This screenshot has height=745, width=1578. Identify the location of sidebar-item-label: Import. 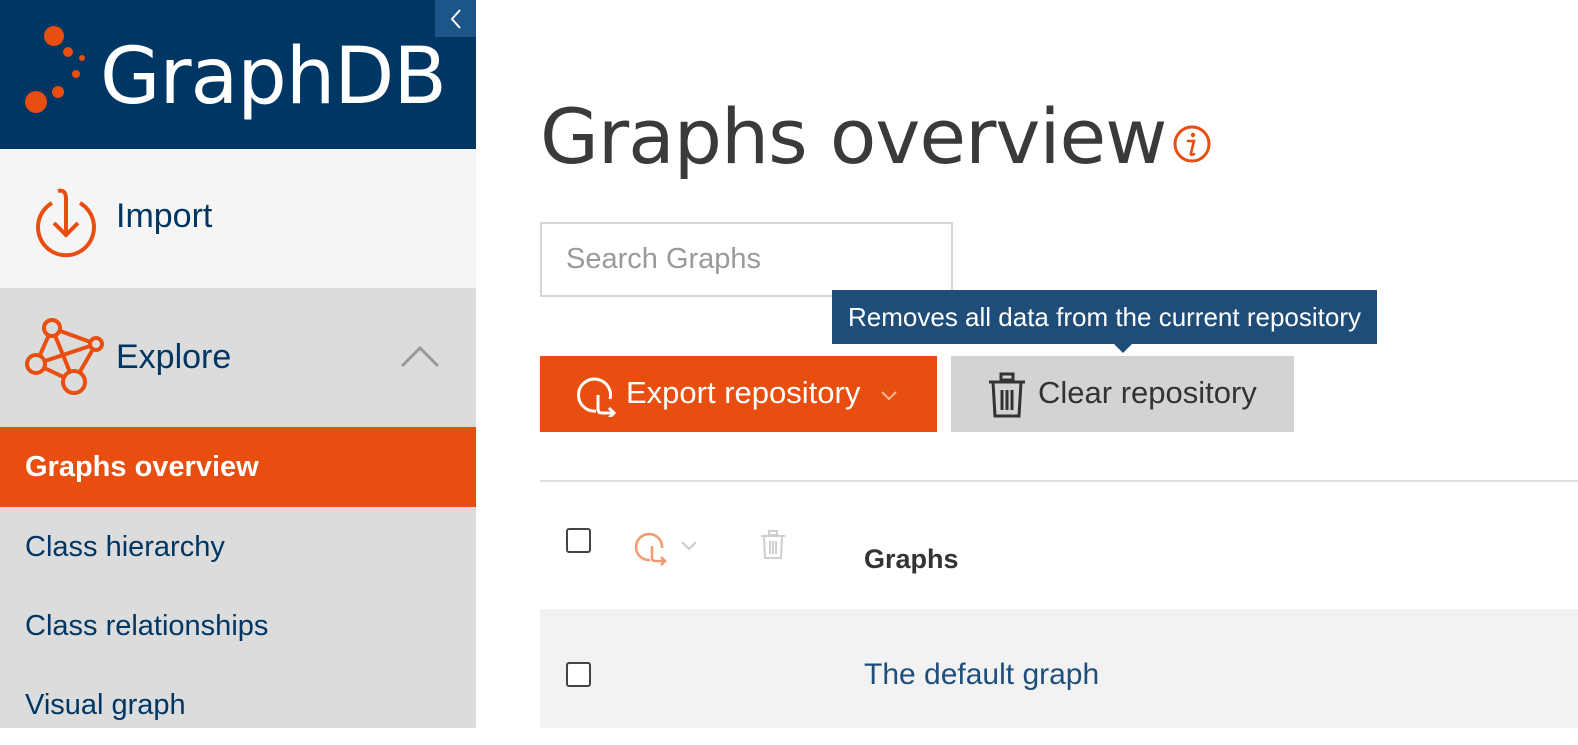
(164, 216).